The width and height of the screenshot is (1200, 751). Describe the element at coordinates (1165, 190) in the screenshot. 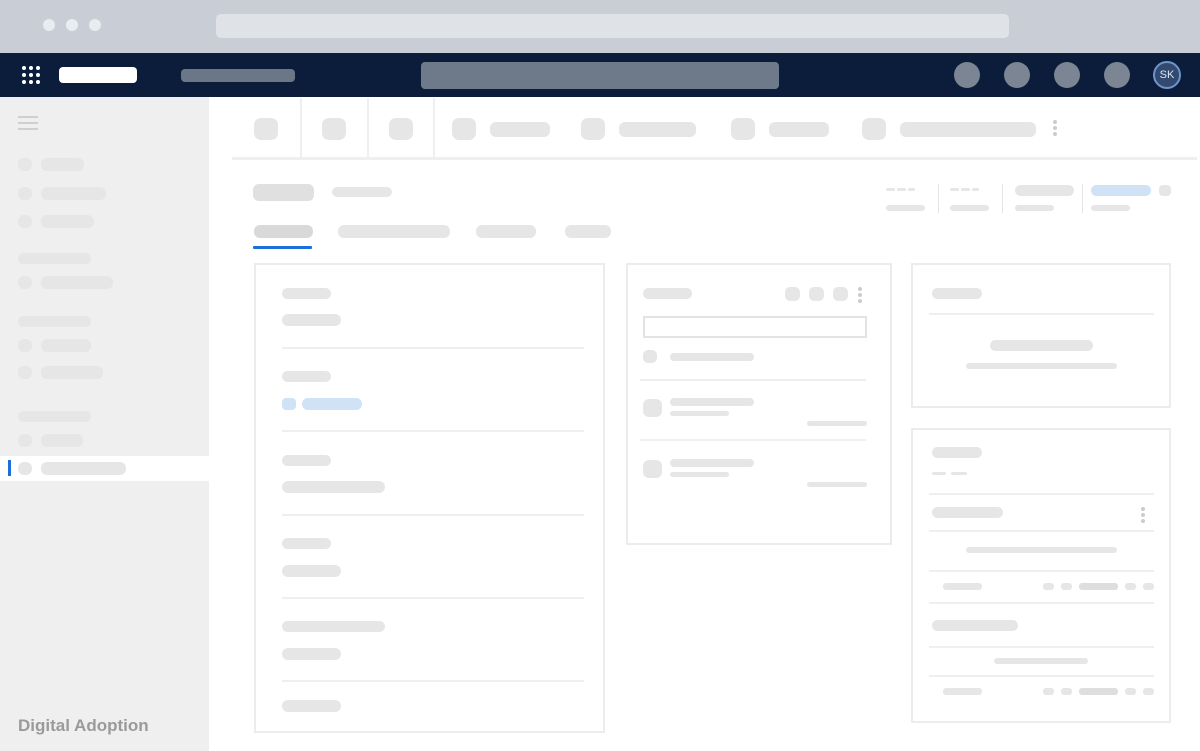

I see `stat-icon` at that location.